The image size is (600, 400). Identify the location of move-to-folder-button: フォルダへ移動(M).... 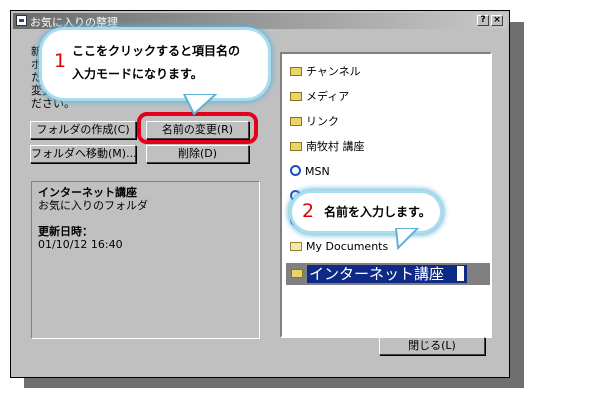
(83, 154).